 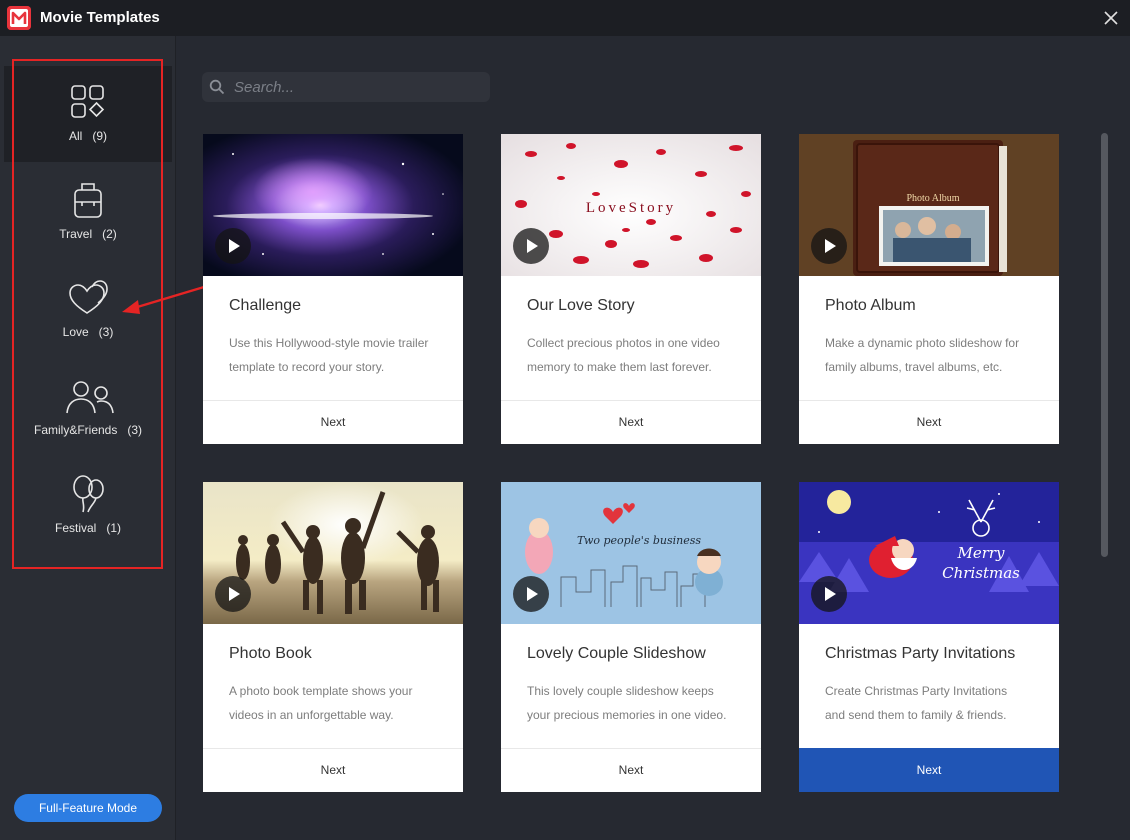 What do you see at coordinates (88, 102) in the screenshot?
I see `grid-icon` at bounding box center [88, 102].